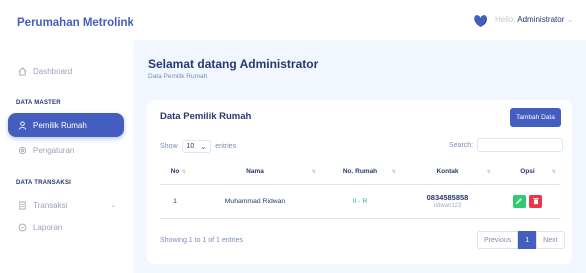  I want to click on username-text: Administrator, so click(541, 19).